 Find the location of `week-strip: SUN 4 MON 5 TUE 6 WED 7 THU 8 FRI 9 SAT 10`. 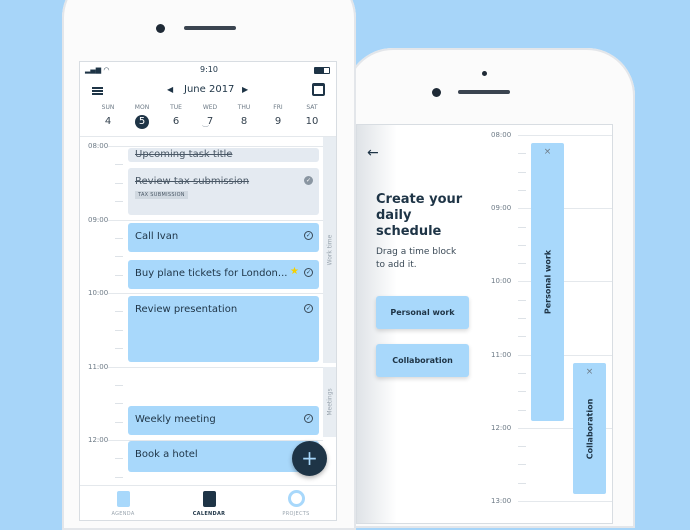

week-strip: SUN 4 MON 5 TUE 6 WED 7 THU 8 FRI 9 SAT 10 is located at coordinates (213, 119).